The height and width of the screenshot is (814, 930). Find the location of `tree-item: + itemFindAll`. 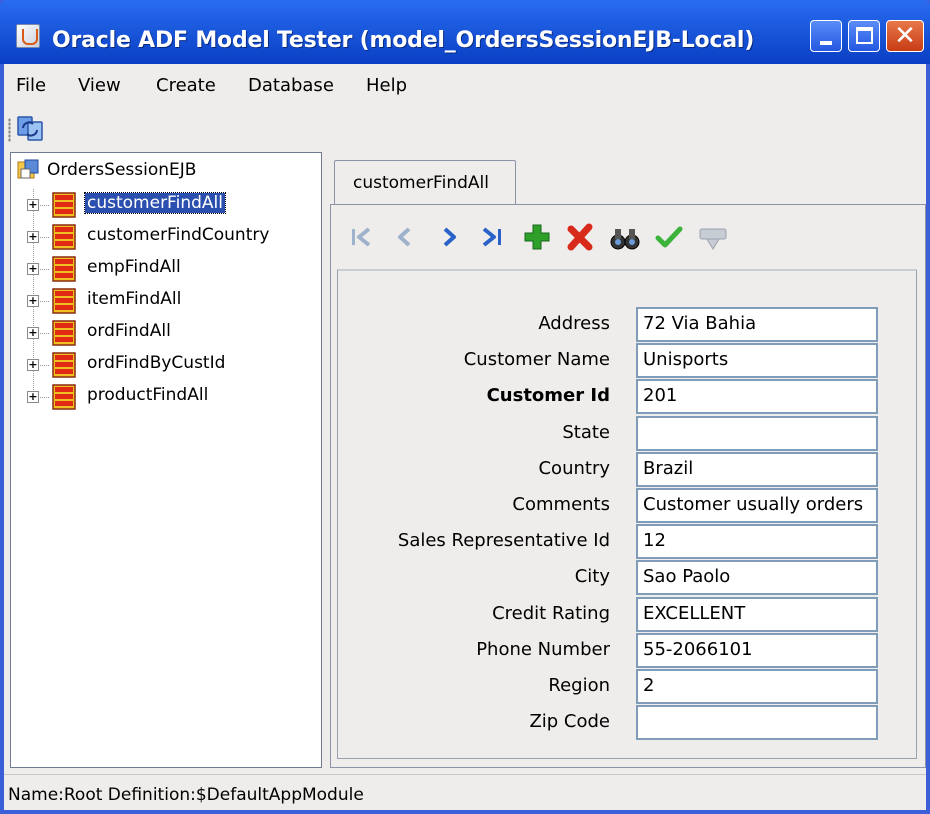

tree-item: + itemFindAll is located at coordinates (161, 301).